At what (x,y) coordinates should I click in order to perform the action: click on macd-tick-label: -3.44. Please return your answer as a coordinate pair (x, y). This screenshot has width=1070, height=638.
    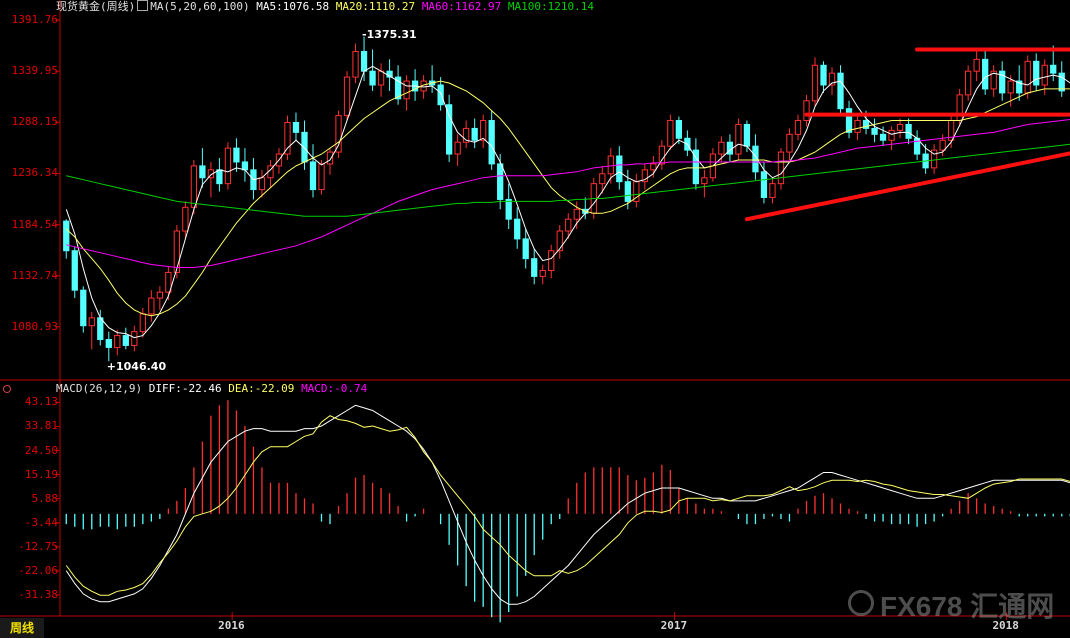
    Looking at the image, I should click on (41, 522).